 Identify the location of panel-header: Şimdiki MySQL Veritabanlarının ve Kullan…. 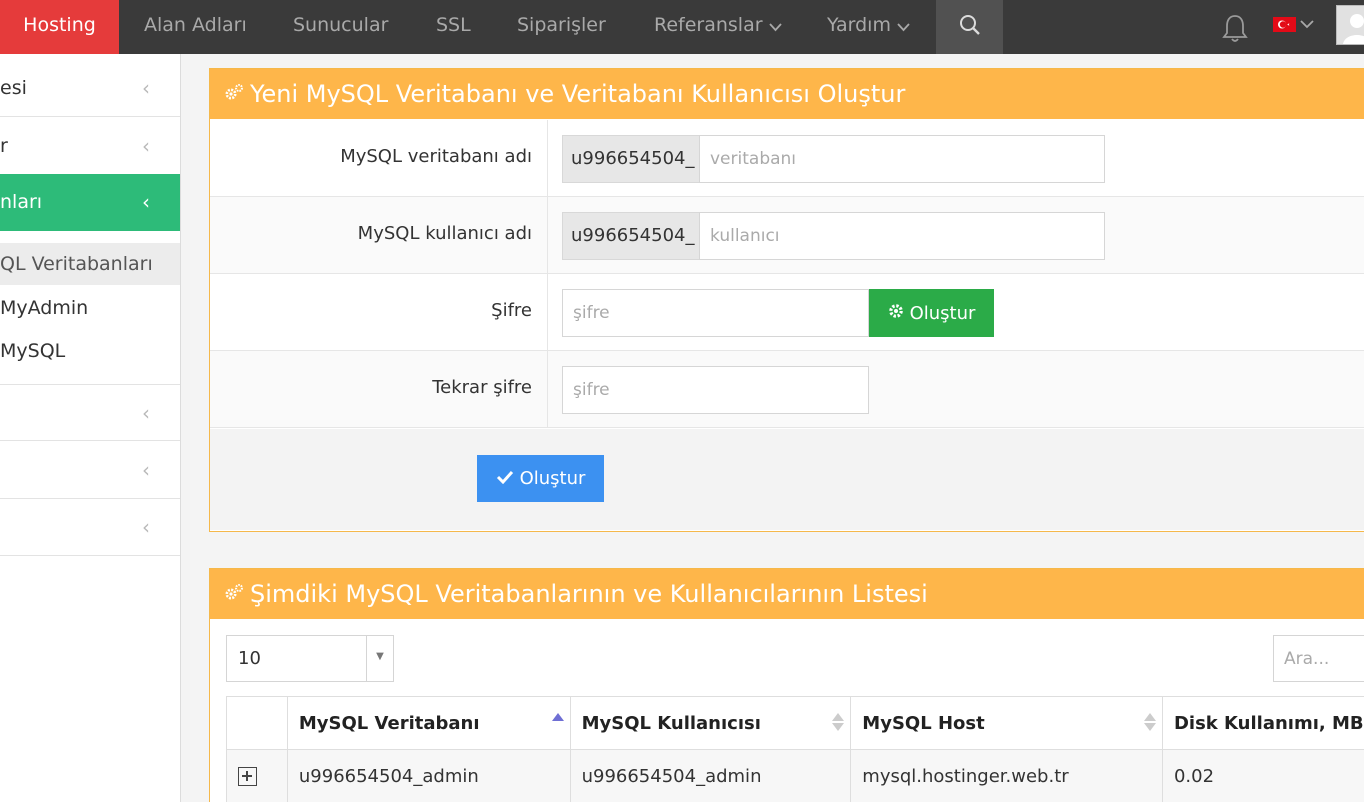
(787, 594).